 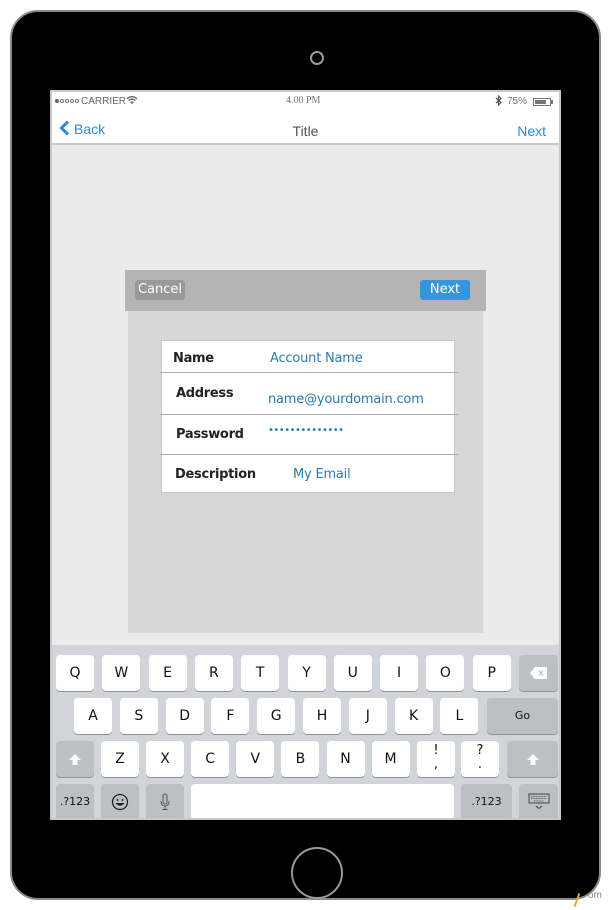 What do you see at coordinates (75, 801) in the screenshot?
I see `numbers-key-left: .?123` at bounding box center [75, 801].